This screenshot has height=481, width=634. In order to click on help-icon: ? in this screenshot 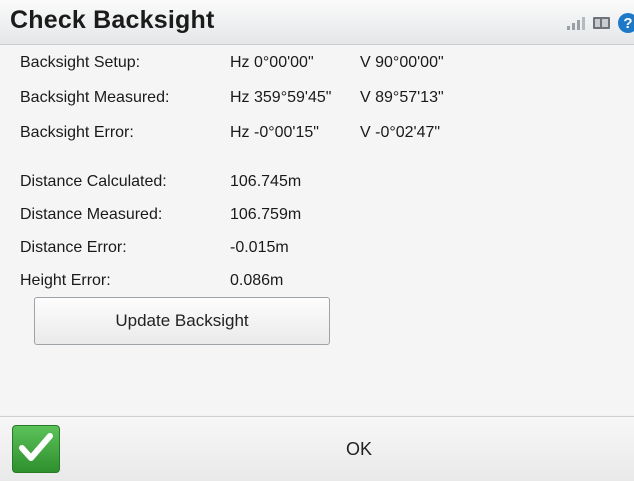, I will do `click(626, 23)`.